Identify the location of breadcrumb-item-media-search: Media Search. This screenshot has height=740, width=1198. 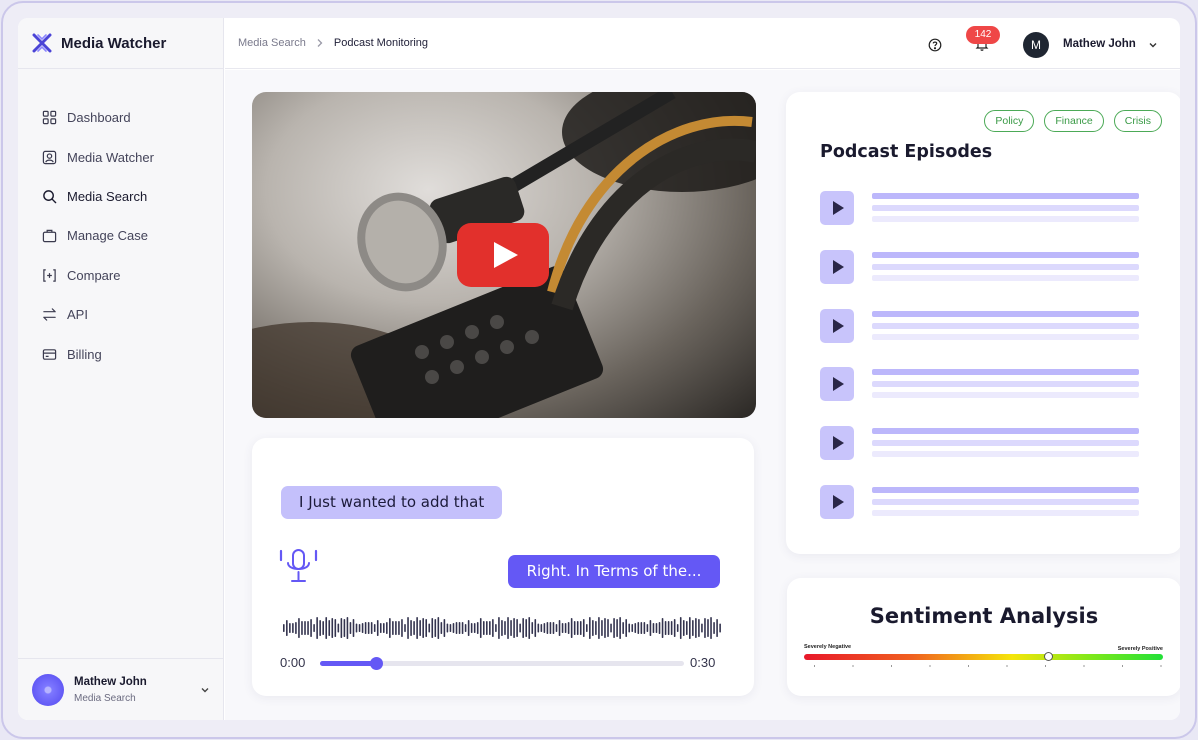
(272, 43).